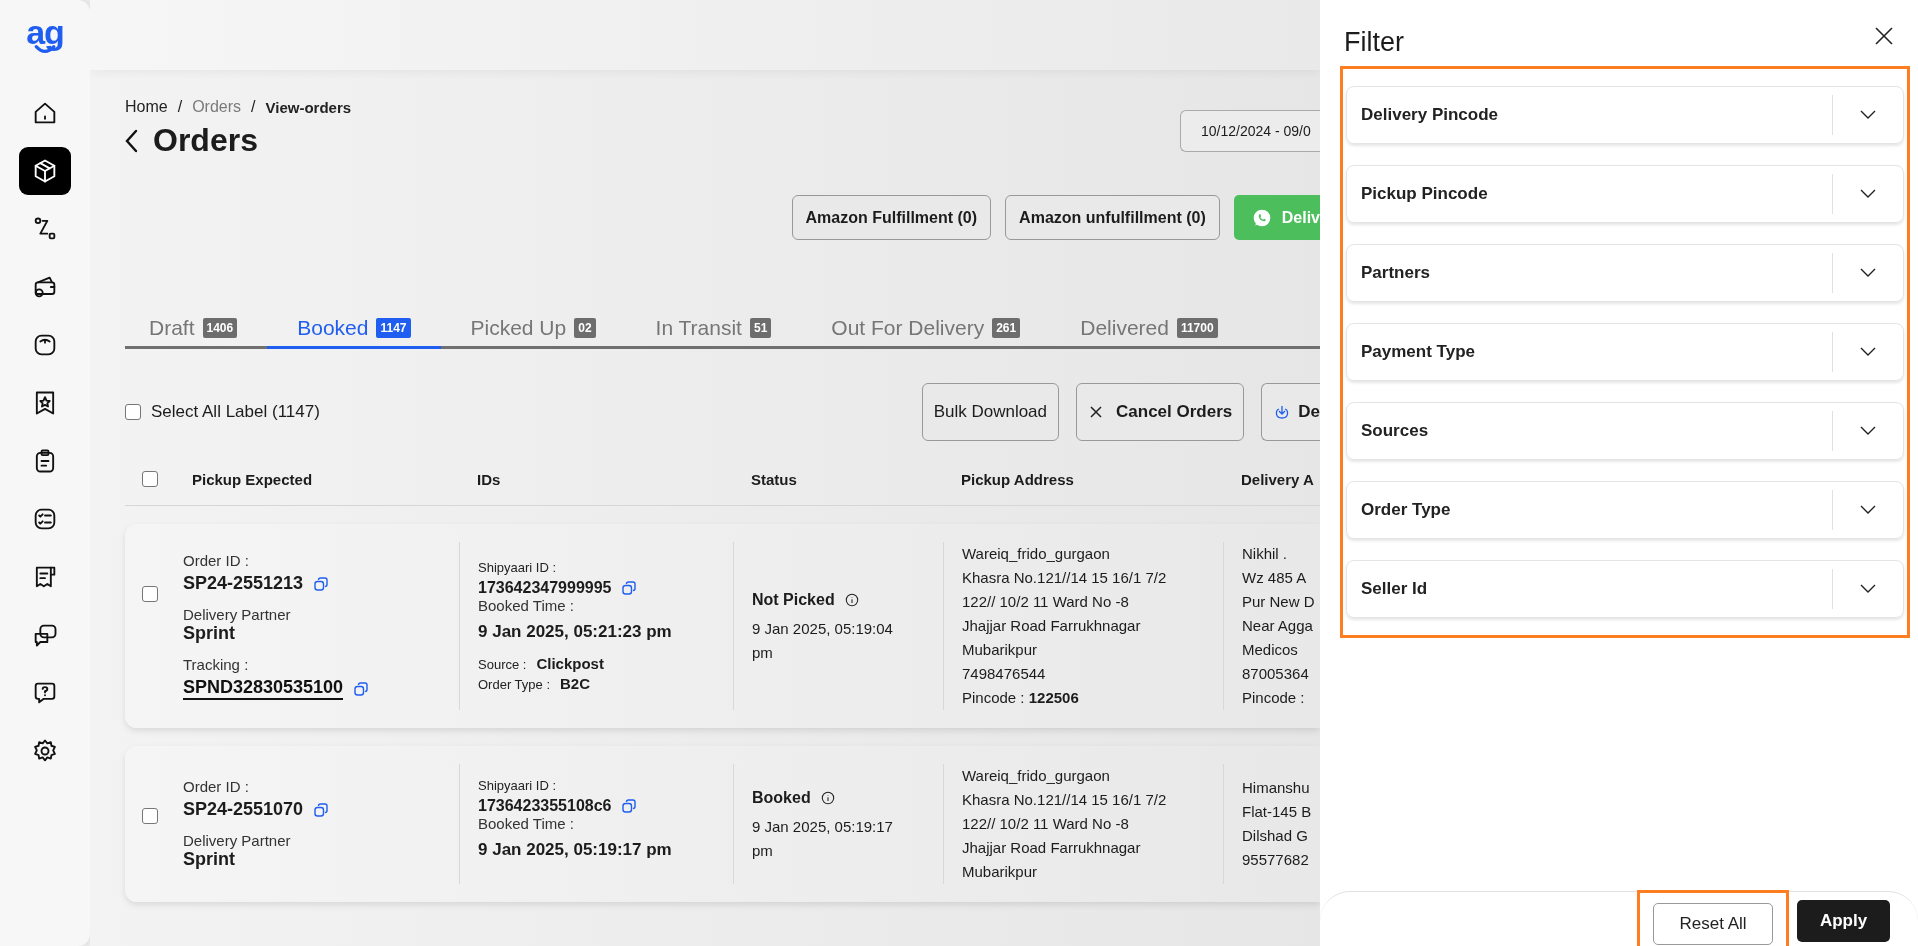  Describe the element at coordinates (1279, 614) in the screenshot. I see `delivery-address: Nikhil . Wz 485 A Pur New D Near Agga Medicos 87005364` at that location.